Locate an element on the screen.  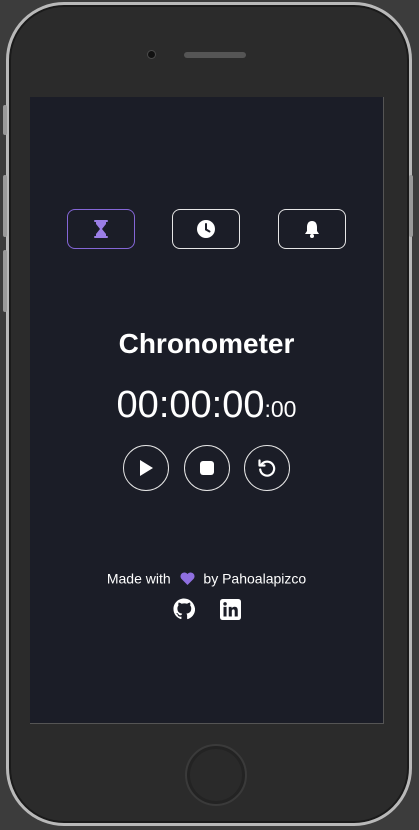
side-button-mute is located at coordinates (5, 120).